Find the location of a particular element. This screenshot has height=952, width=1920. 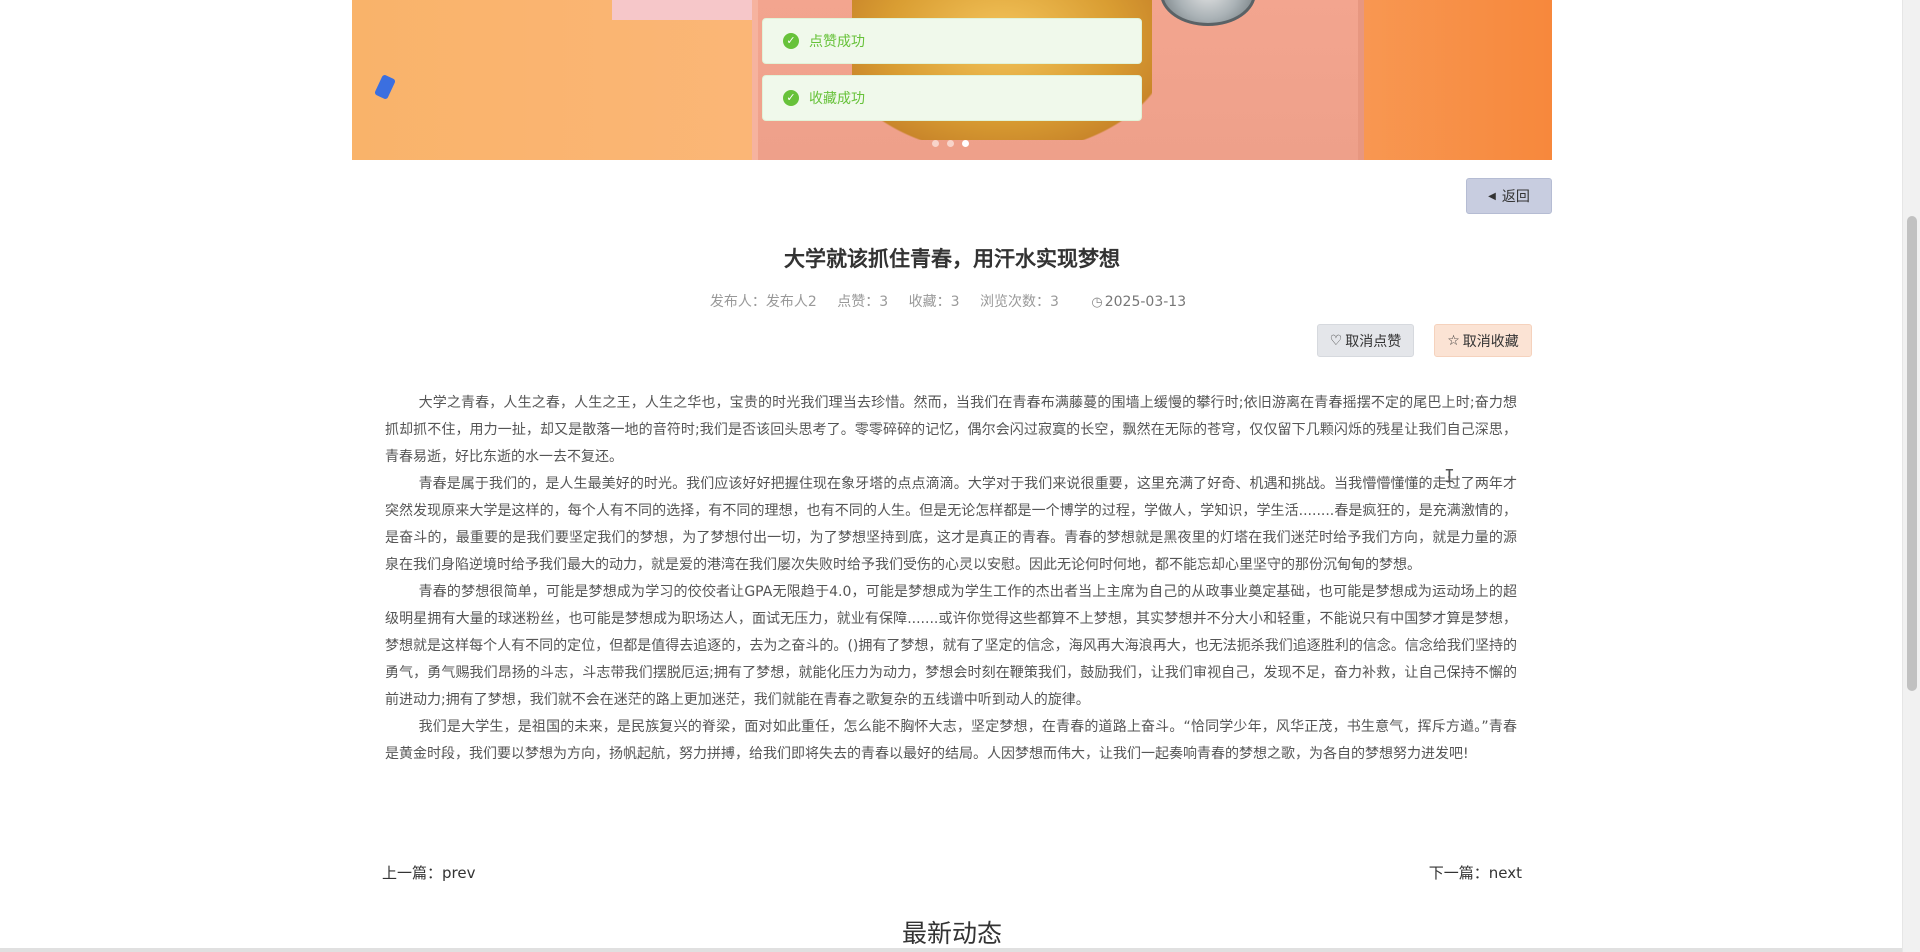

unlike-button: ♡ 取消点赞 is located at coordinates (1365, 340).